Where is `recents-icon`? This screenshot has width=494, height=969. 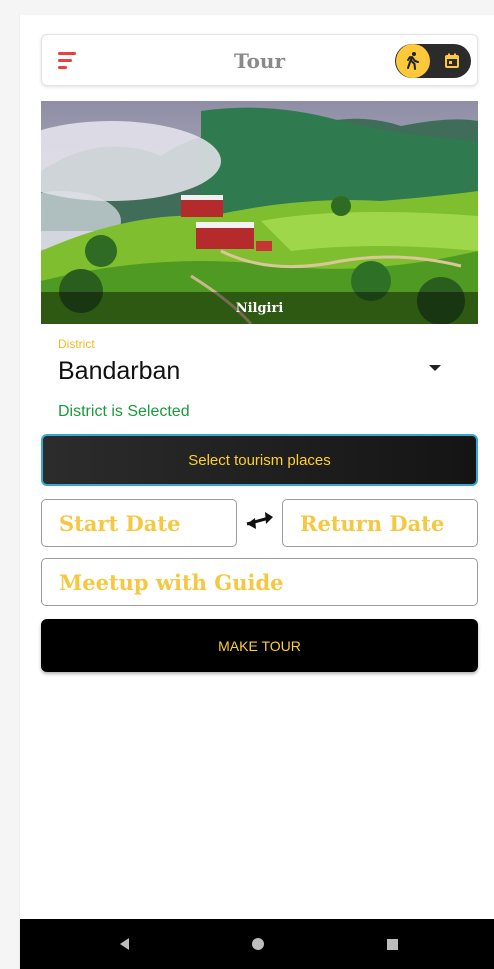 recents-icon is located at coordinates (392, 944).